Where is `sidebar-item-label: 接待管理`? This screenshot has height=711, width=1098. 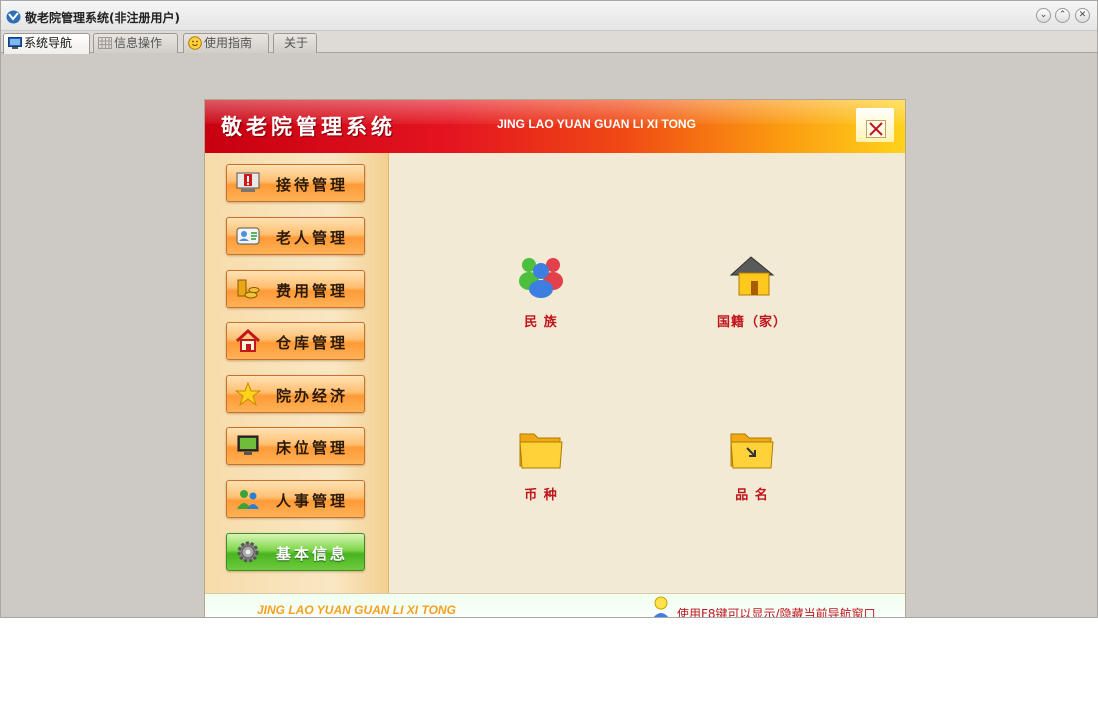
sidebar-item-label: 接待管理 is located at coordinates (312, 185).